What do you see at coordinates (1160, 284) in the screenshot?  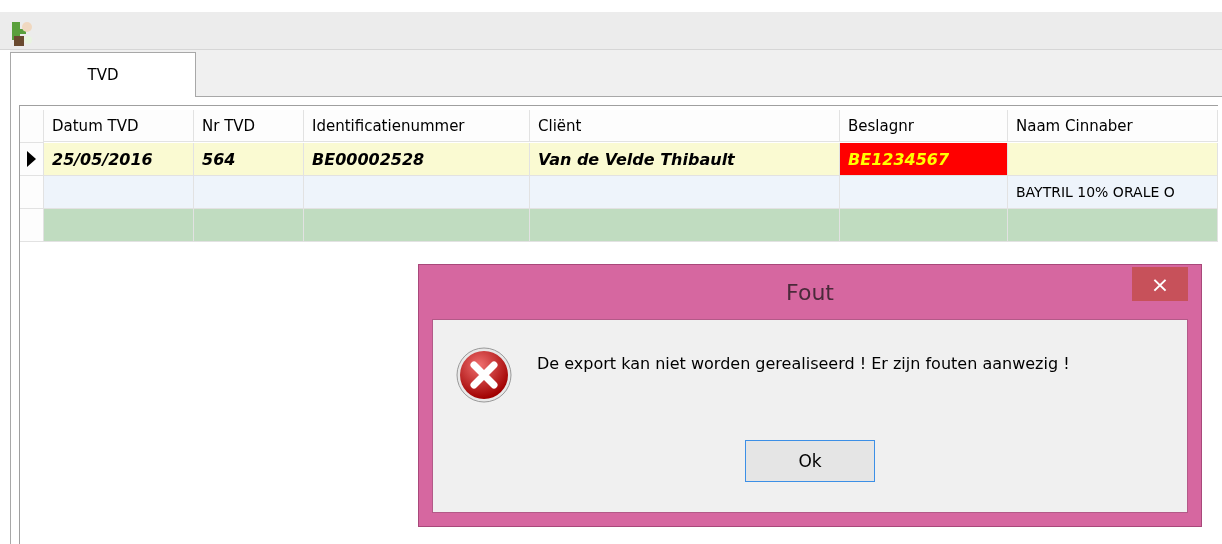 I see `close-button: ×` at bounding box center [1160, 284].